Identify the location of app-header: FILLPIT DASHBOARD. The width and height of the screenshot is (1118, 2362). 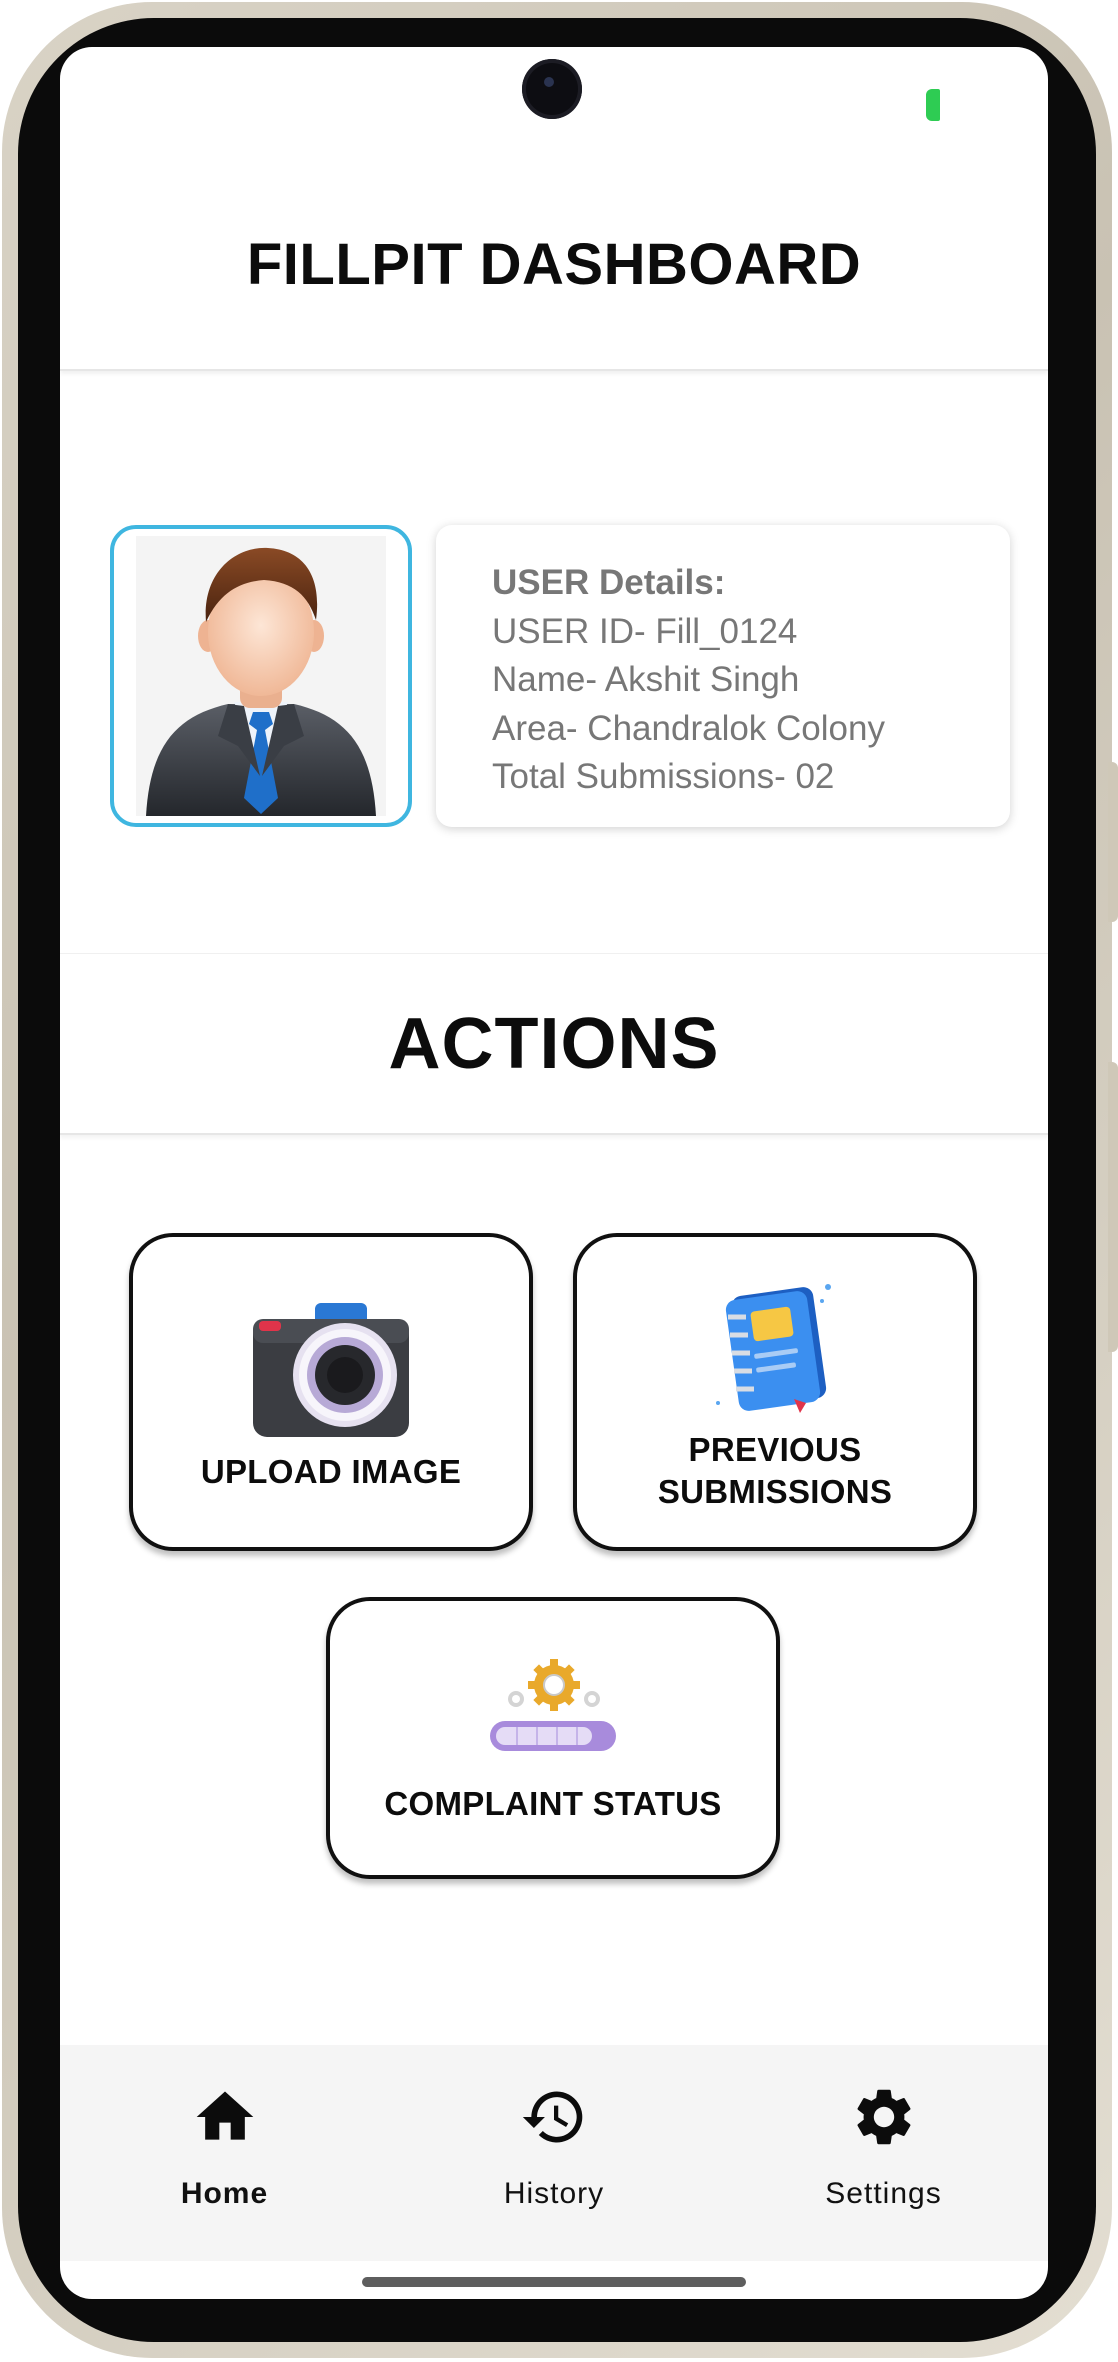
(554, 269).